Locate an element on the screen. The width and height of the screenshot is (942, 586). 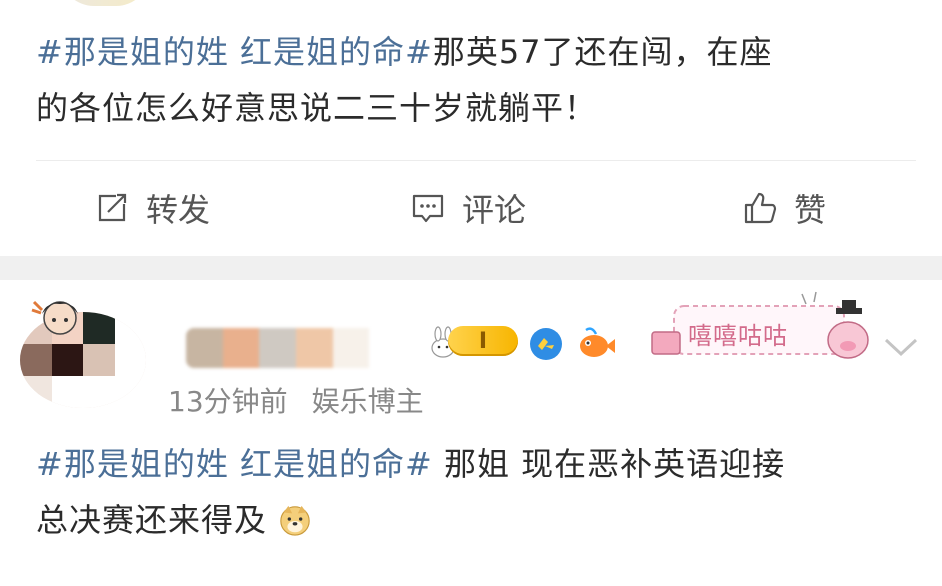
post-body-line2: 的各位怎么好意思说二三十岁就躺平！ is located at coordinates (317, 108).